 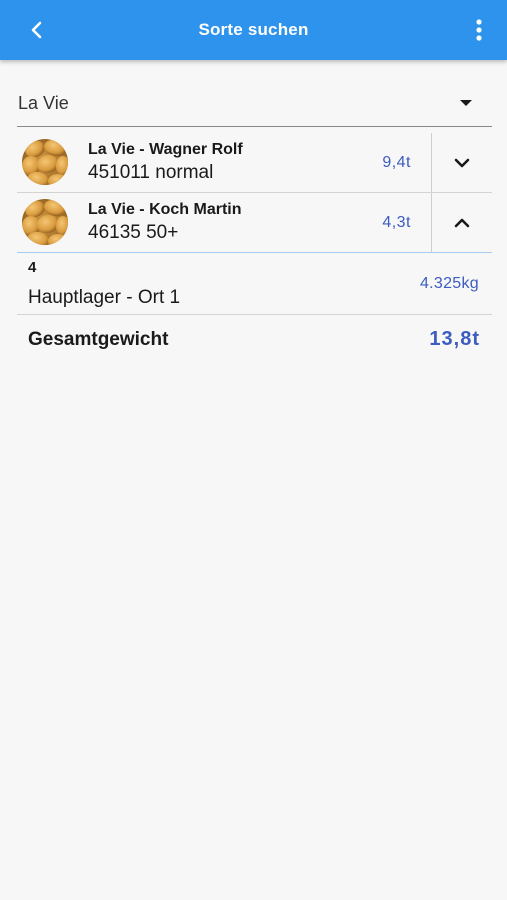 I want to click on page-title: Sorte suchen, so click(x=253, y=29).